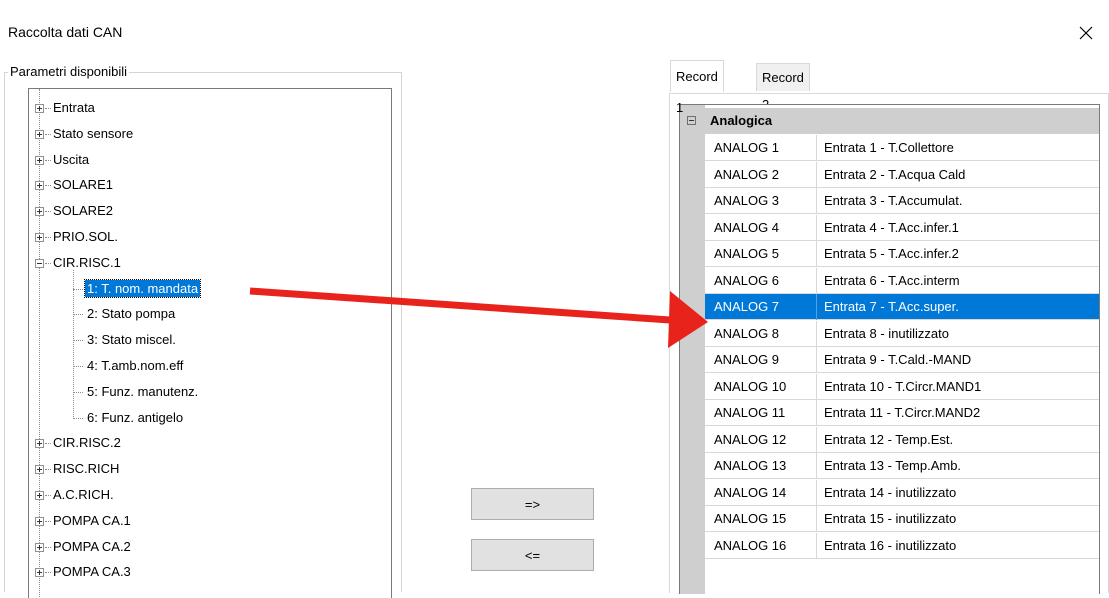  I want to click on grid-row: ANALOG 3 Entrata 3 - T.Accumulat., so click(902, 201).